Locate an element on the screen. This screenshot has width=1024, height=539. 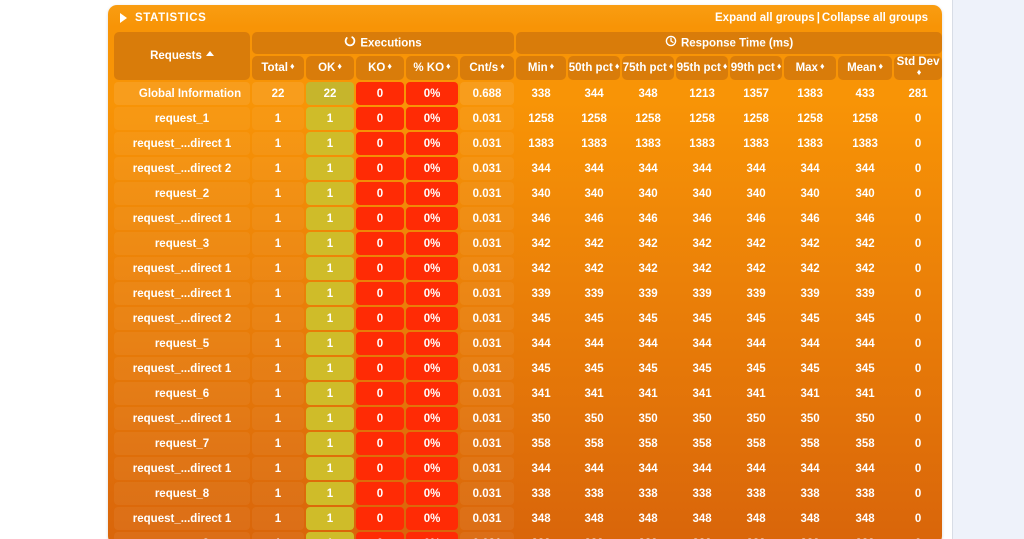
column-header-cnt-s: Cnt/s ♦ is located at coordinates (487, 68).